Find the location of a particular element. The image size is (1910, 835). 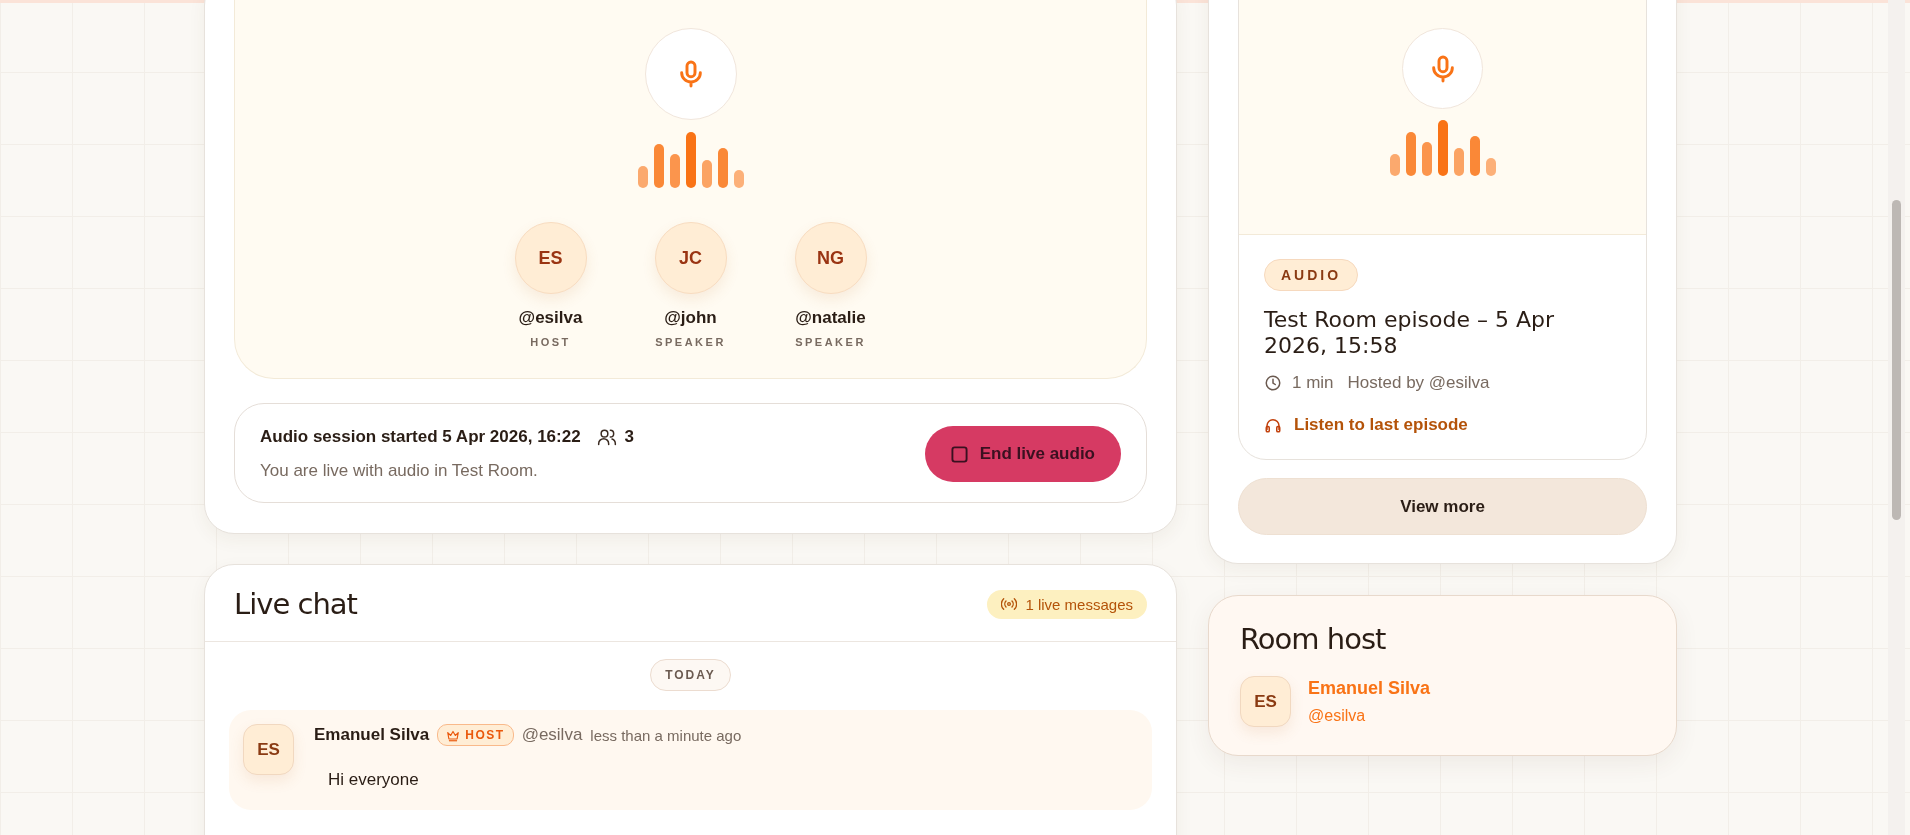

listen-link: Listen to last episode is located at coordinates (1366, 425).